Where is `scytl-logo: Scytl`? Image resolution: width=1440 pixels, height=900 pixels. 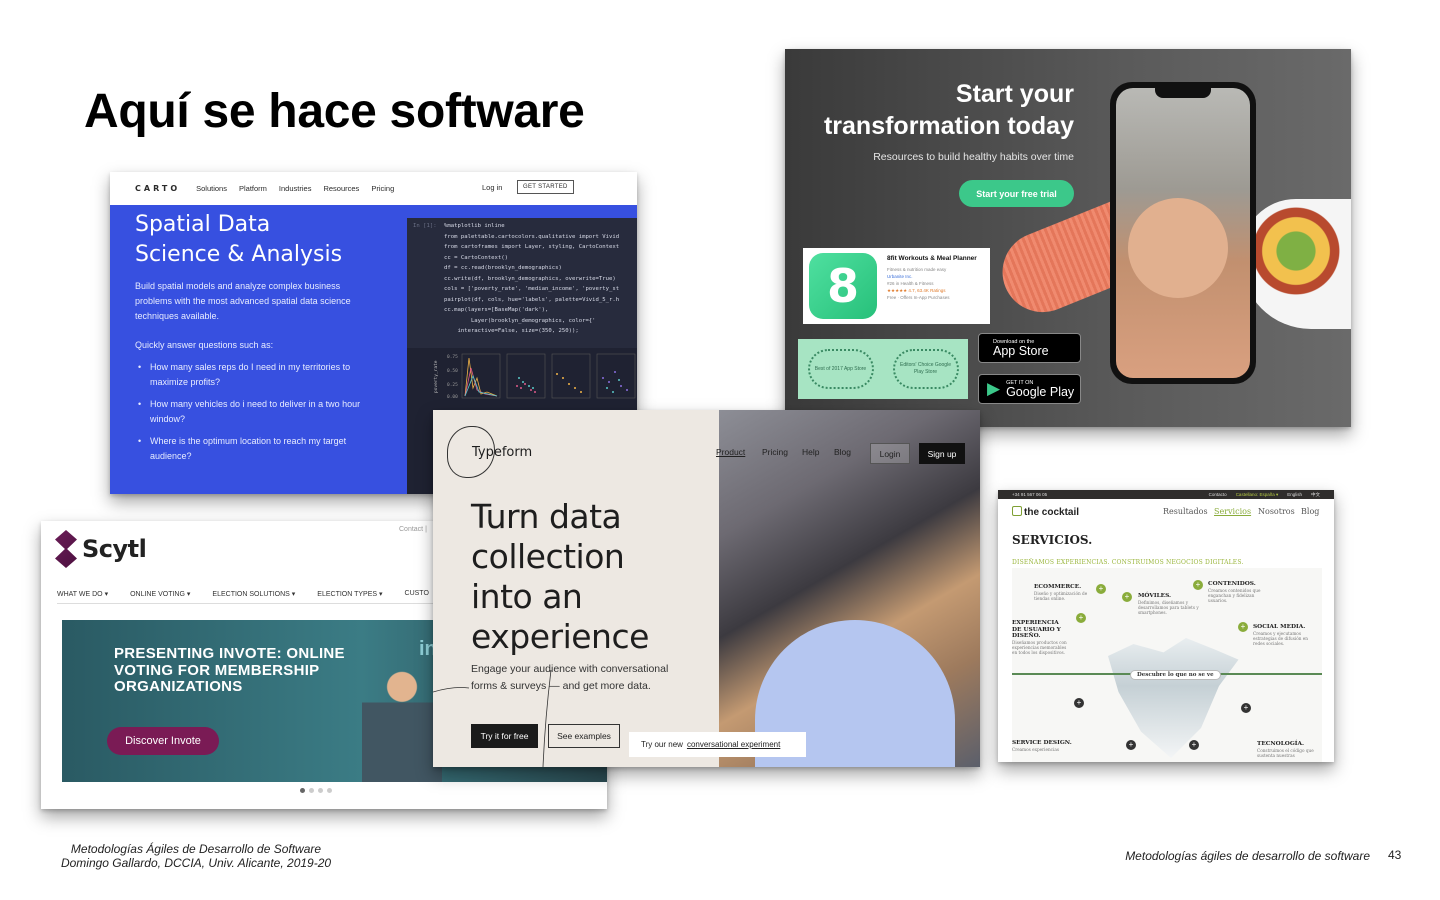
scytl-logo: Scytl is located at coordinates (101, 549).